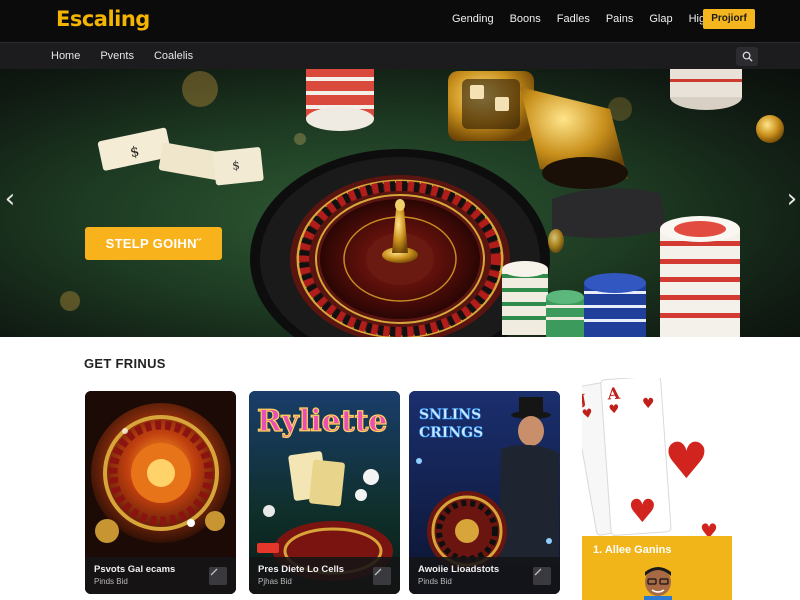 This screenshot has width=800, height=600. Describe the element at coordinates (791, 199) in the screenshot. I see `carousel-next-arrow-icon: ›` at that location.